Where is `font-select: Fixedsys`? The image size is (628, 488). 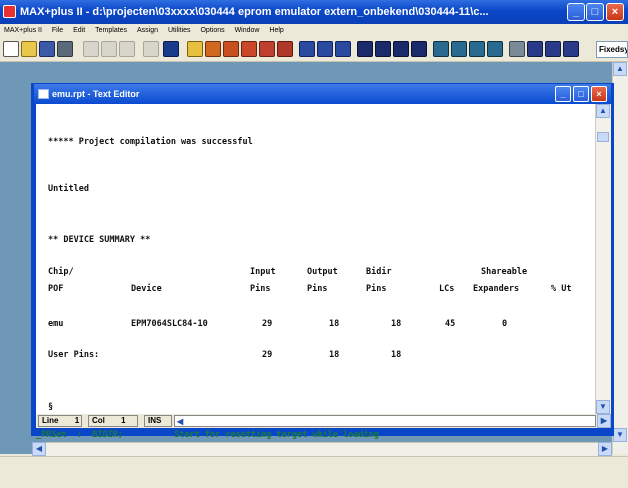
font-select: Fixedsys is located at coordinates (612, 49).